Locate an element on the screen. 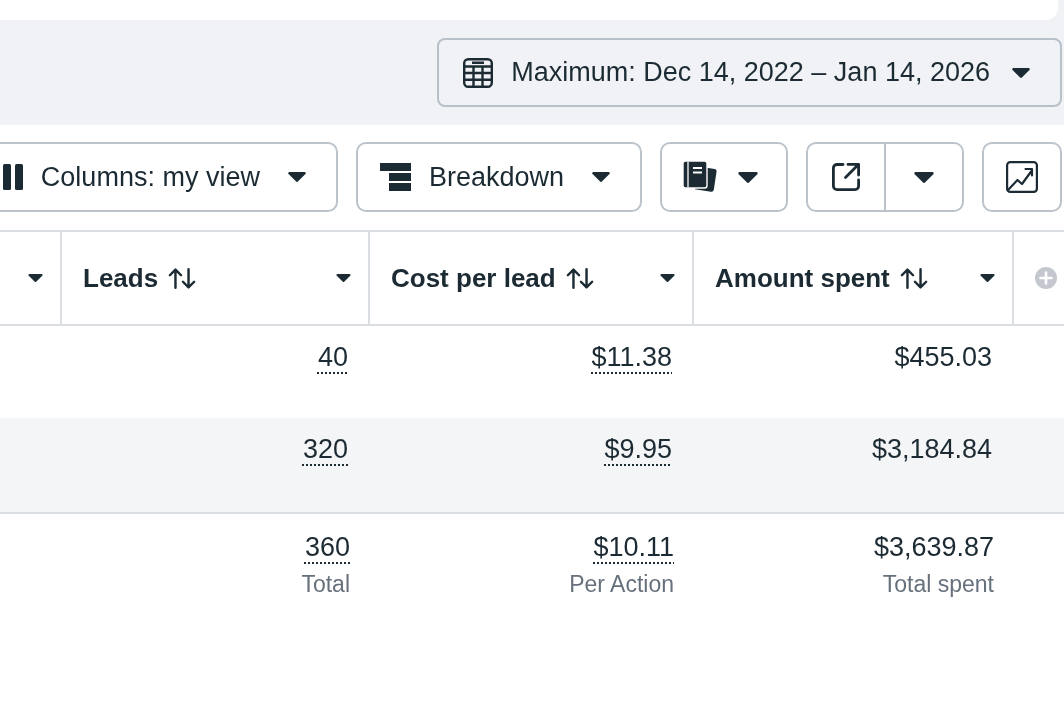 This screenshot has width=1064, height=714. table-cell-text: $455.03 is located at coordinates (943, 357).